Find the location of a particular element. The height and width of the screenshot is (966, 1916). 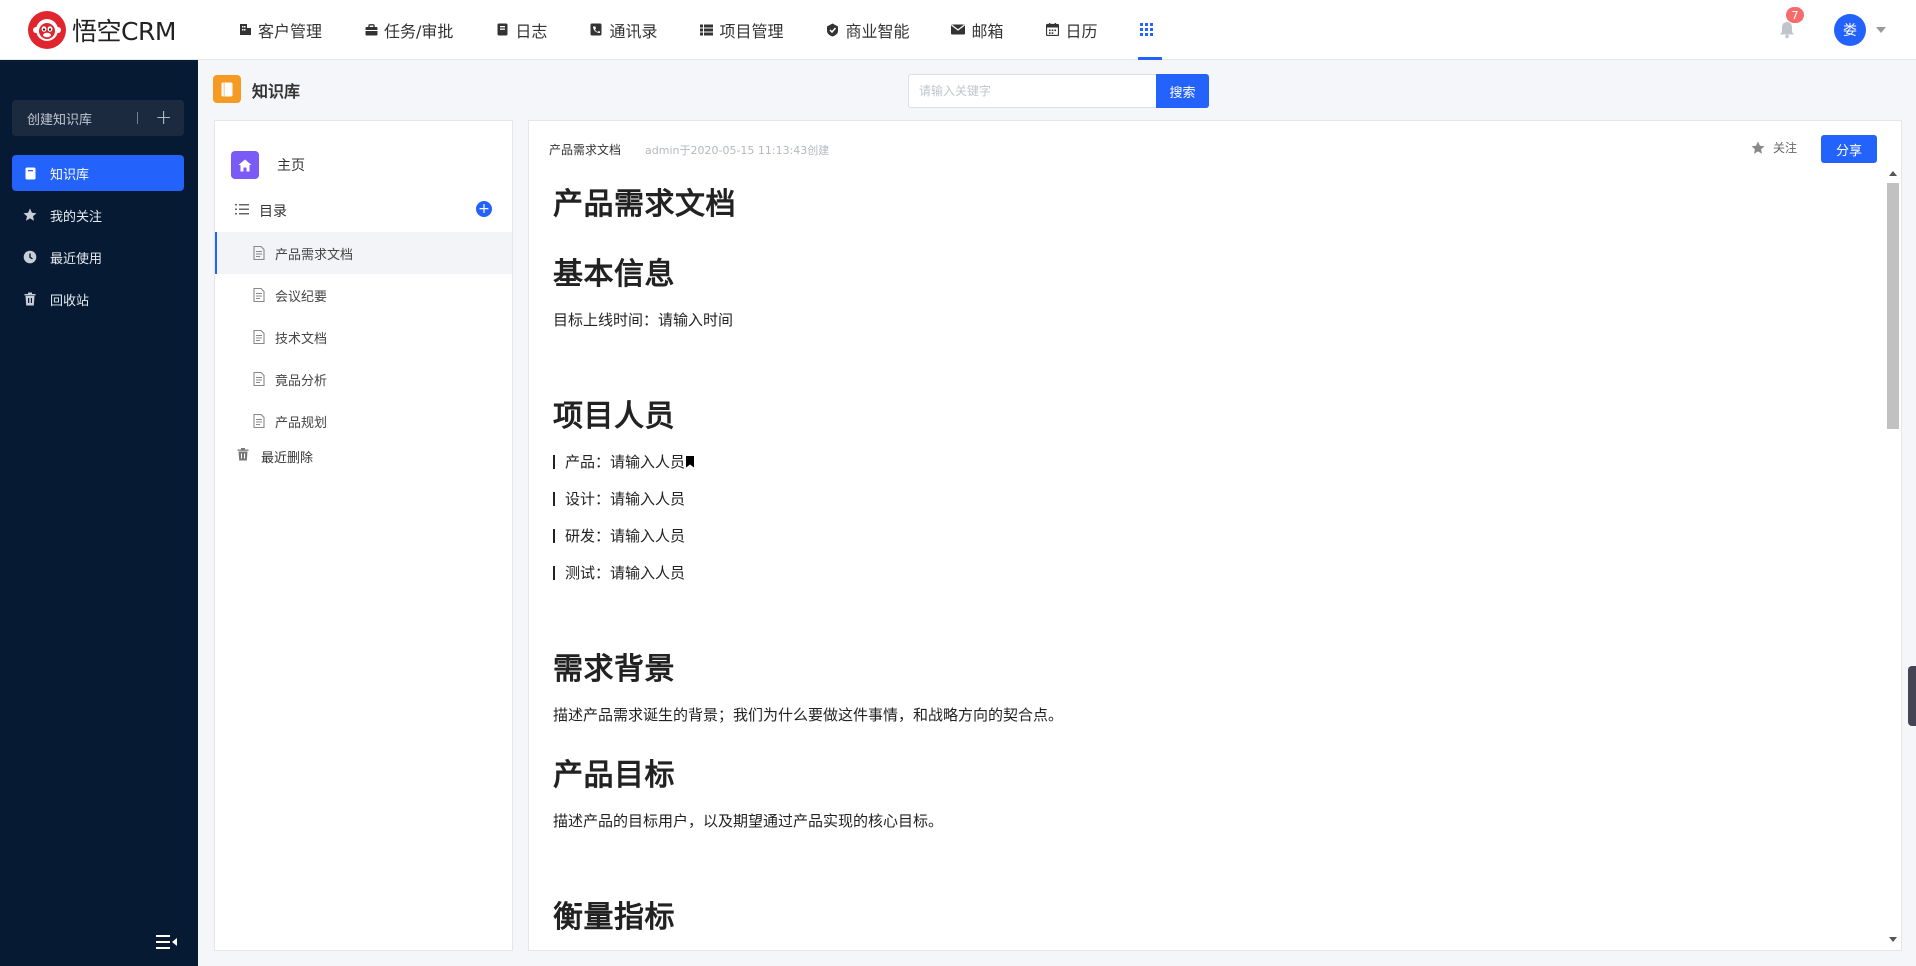

recently-deleted-label: 最近删除 is located at coordinates (287, 458).